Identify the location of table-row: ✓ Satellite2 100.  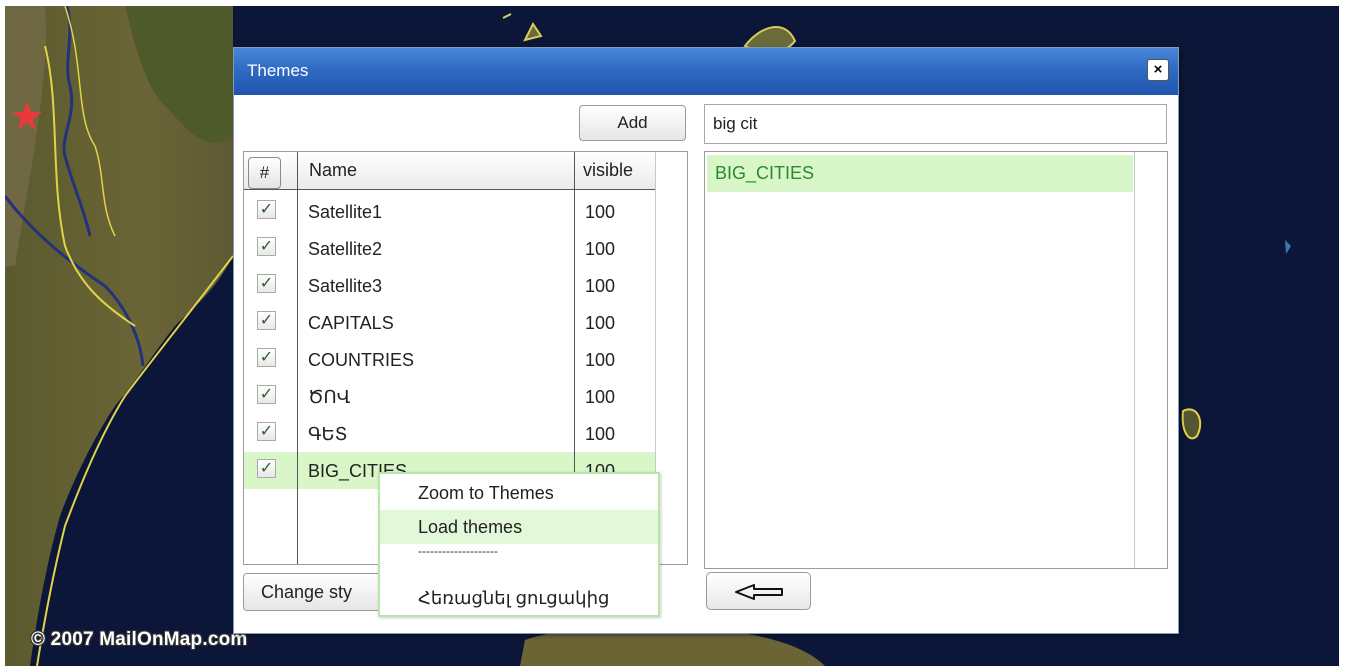
(449, 248).